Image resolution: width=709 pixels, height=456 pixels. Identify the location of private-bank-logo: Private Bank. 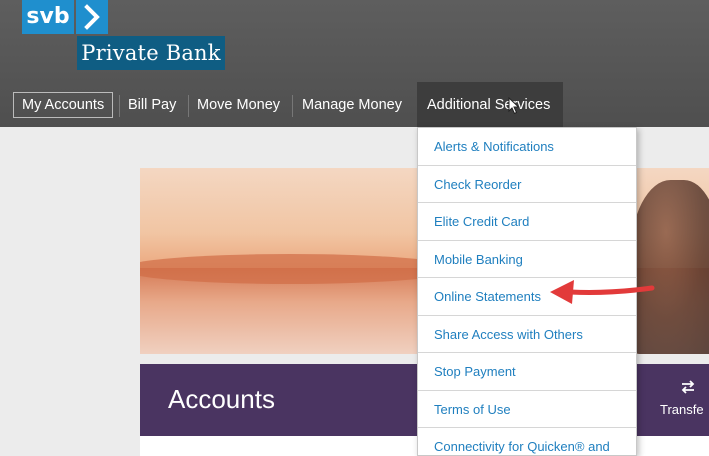
(151, 53).